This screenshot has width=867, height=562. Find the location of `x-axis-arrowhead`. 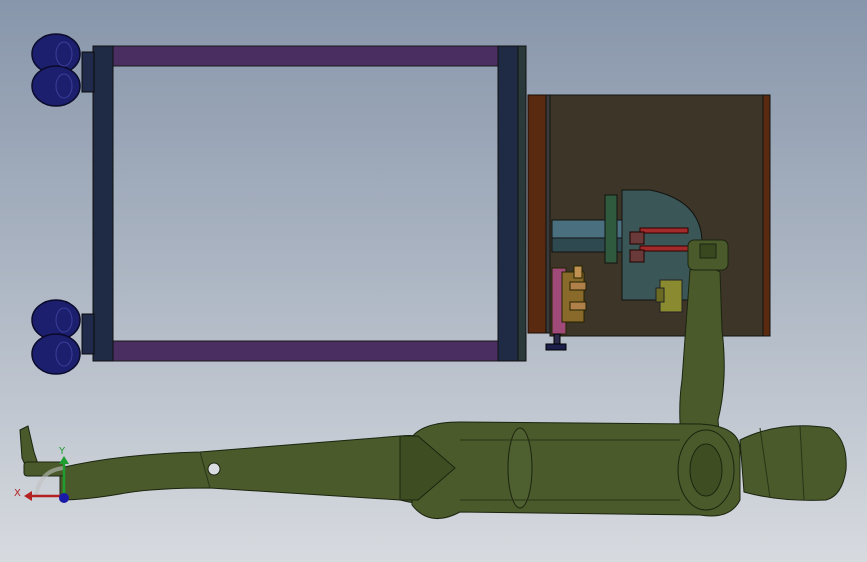

x-axis-arrowhead is located at coordinates (28, 496).